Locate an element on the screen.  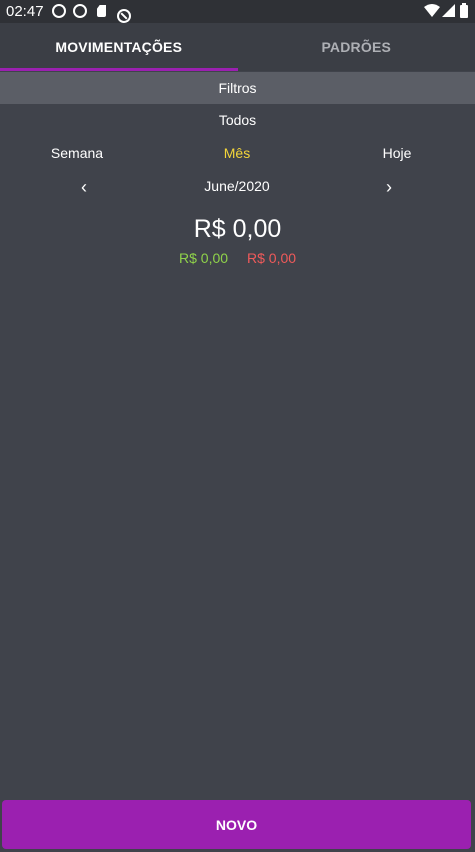
chevron-left-icon: ‹ is located at coordinates (84, 187).